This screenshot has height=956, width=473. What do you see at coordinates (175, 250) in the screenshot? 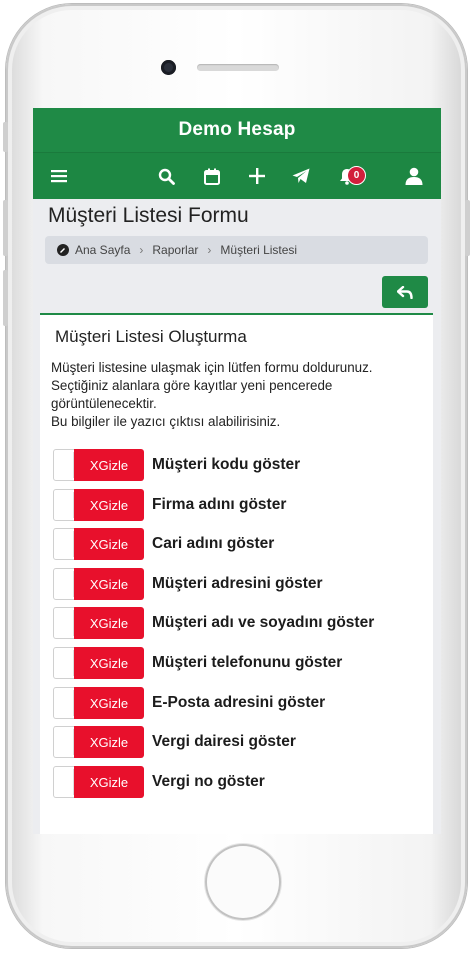
I see `breadcrumb-reports: Raporlar` at bounding box center [175, 250].